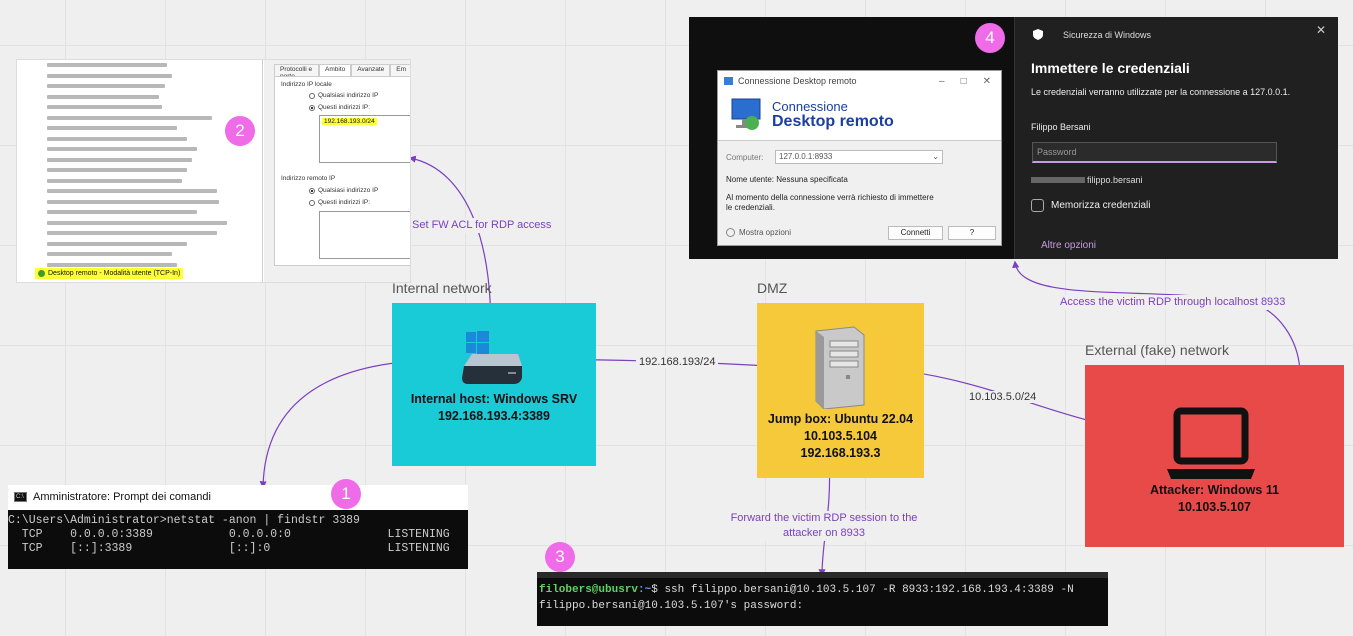 This screenshot has width=1353, height=636. What do you see at coordinates (840, 419) in the screenshot?
I see `jump-box-name: Jump box: Ubuntu 22.04` at bounding box center [840, 419].